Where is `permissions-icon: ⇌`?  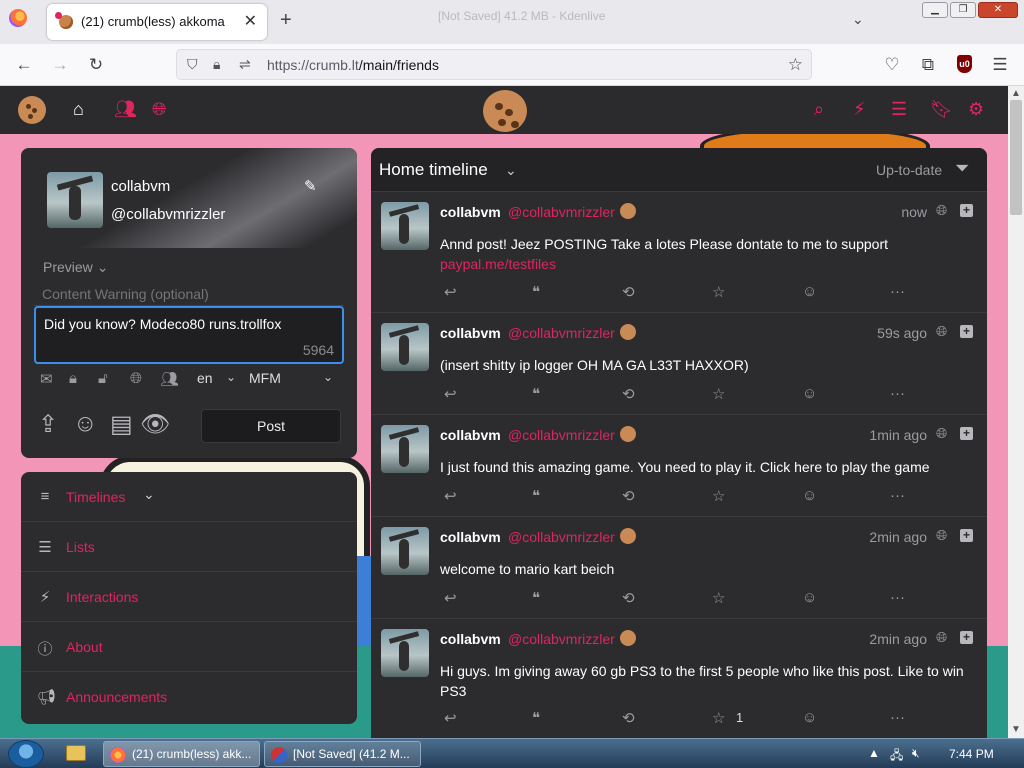
permissions-icon: ⇌ is located at coordinates (245, 64).